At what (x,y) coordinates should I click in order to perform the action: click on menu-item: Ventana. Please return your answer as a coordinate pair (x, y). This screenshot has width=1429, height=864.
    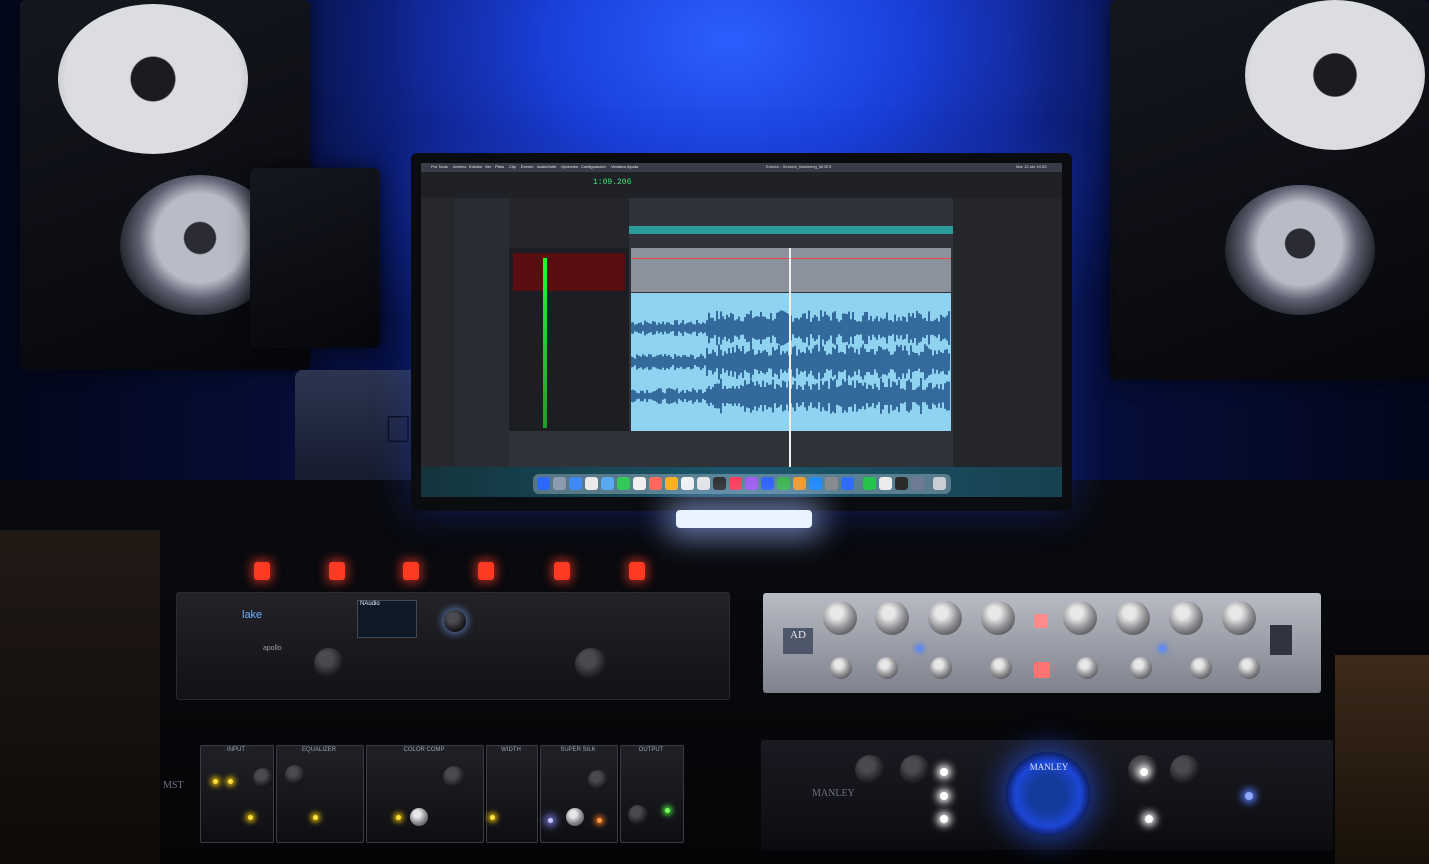
    Looking at the image, I should click on (618, 166).